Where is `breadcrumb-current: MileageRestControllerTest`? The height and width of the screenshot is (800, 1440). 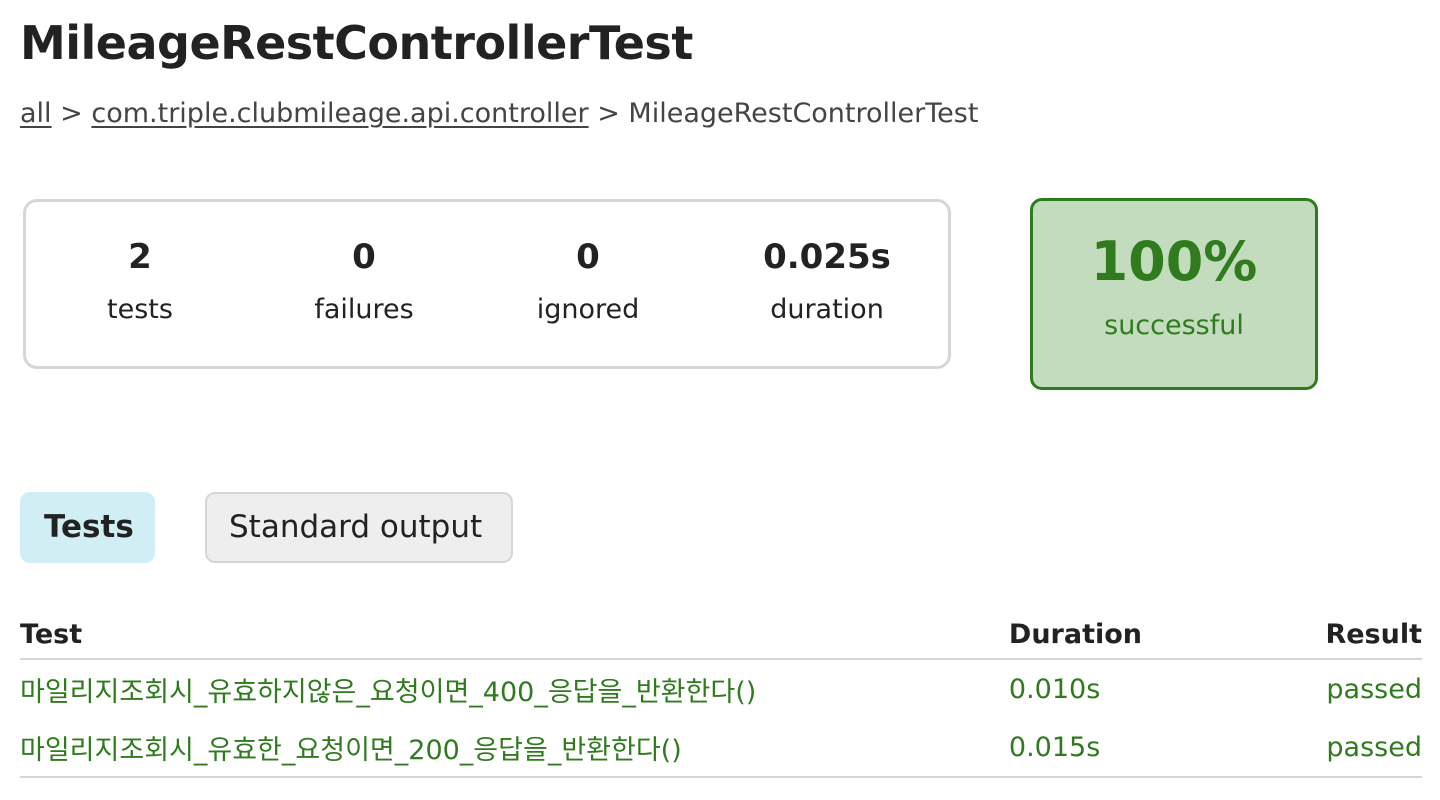
breadcrumb-current: MileageRestControllerTest is located at coordinates (803, 113).